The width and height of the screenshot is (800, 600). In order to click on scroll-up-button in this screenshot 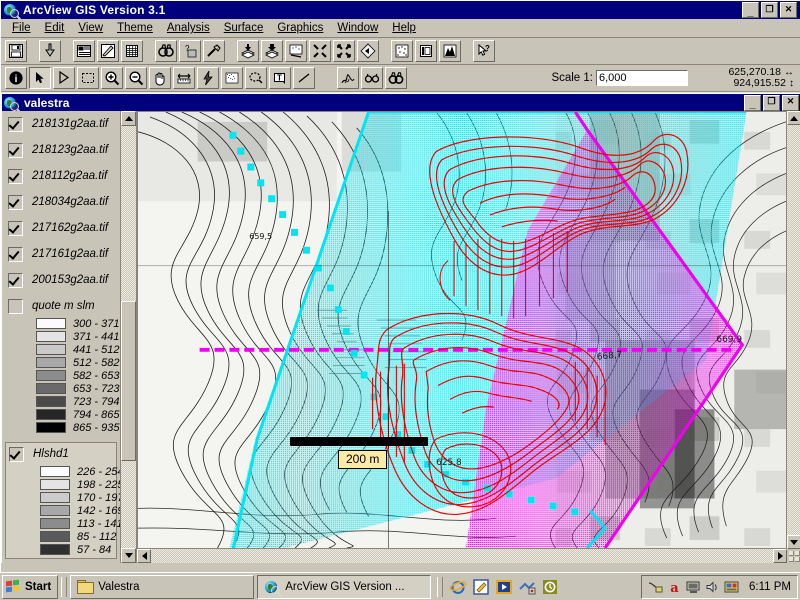, I will do `click(128, 118)`.